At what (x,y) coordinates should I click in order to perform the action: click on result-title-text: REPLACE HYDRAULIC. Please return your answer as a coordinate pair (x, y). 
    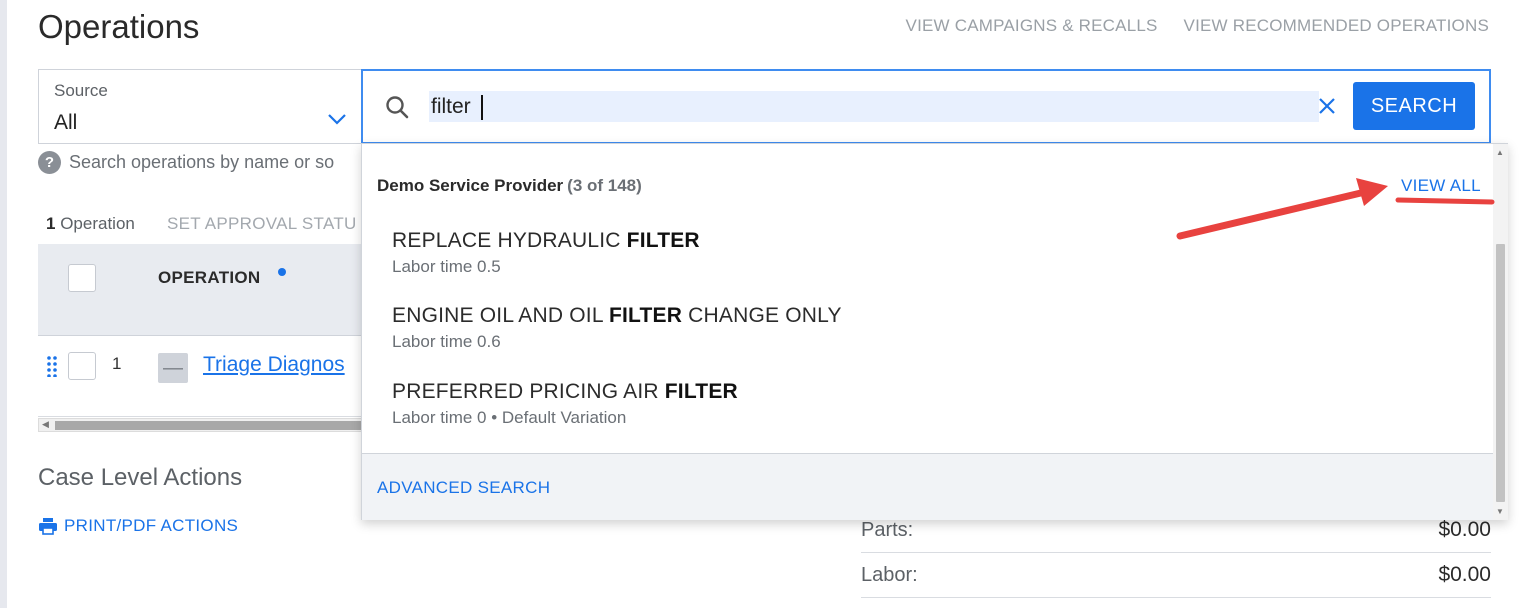
    Looking at the image, I should click on (509, 240).